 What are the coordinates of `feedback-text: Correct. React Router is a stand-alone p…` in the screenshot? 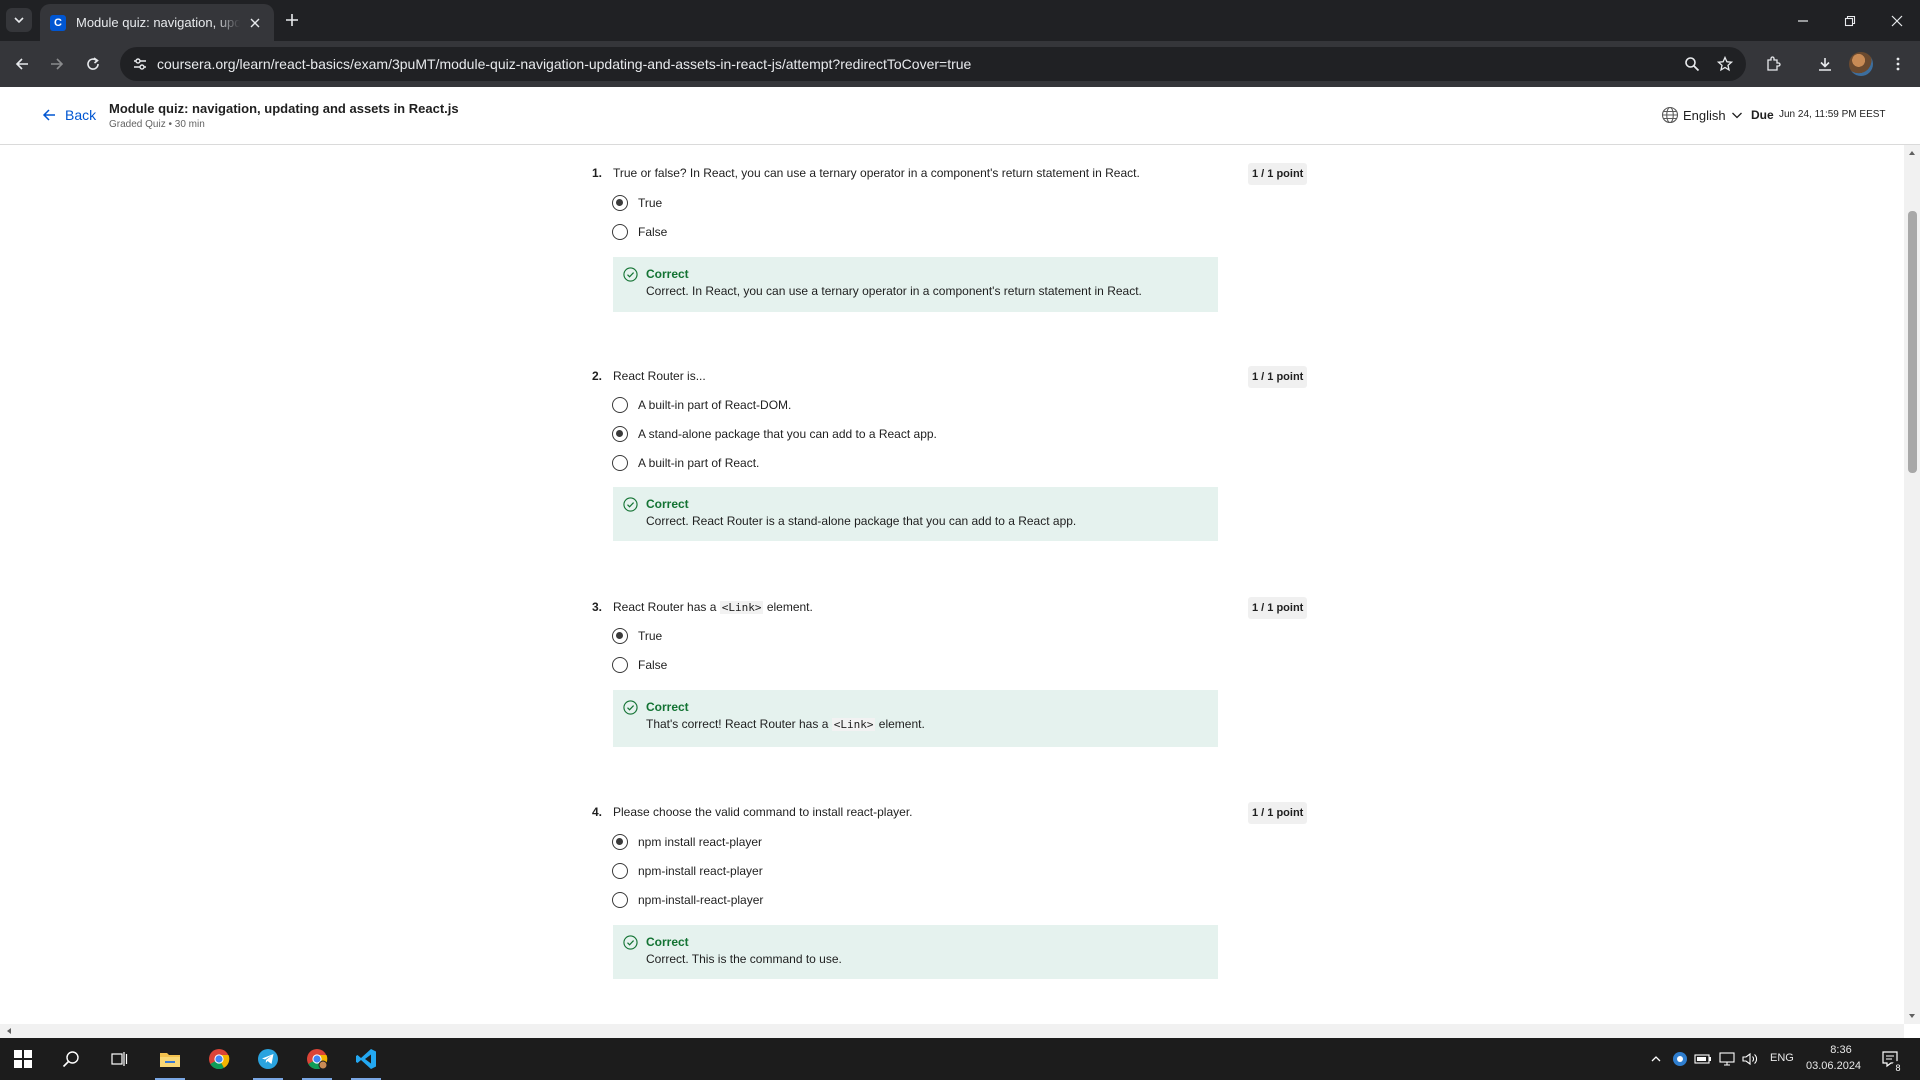 It's located at (861, 521).